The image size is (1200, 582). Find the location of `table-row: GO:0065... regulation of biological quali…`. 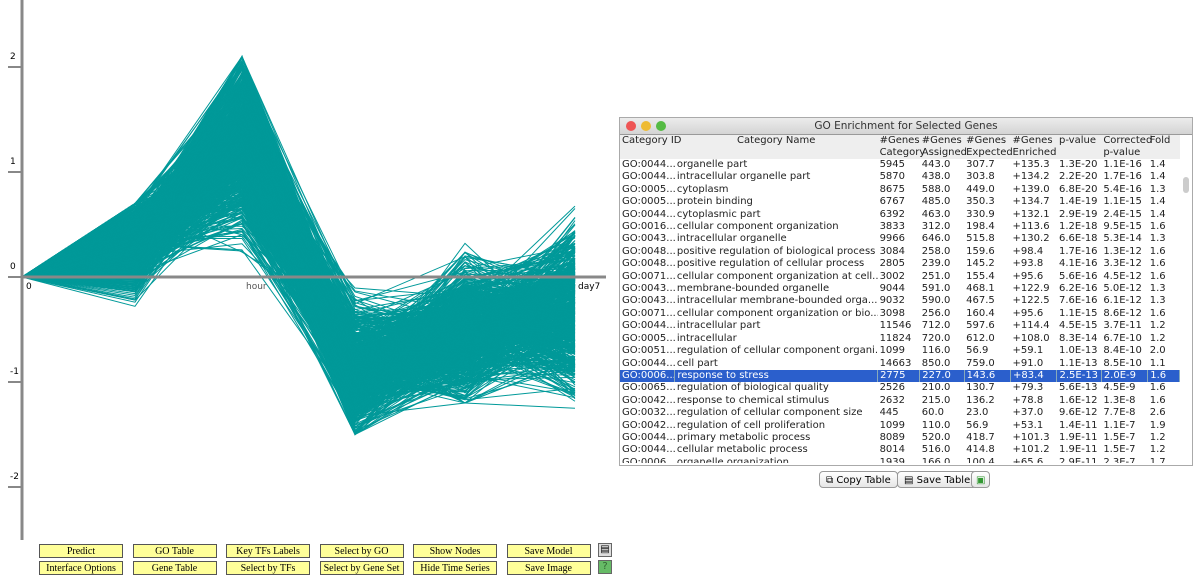

table-row: GO:0065... regulation of biological quali… is located at coordinates (900, 388).